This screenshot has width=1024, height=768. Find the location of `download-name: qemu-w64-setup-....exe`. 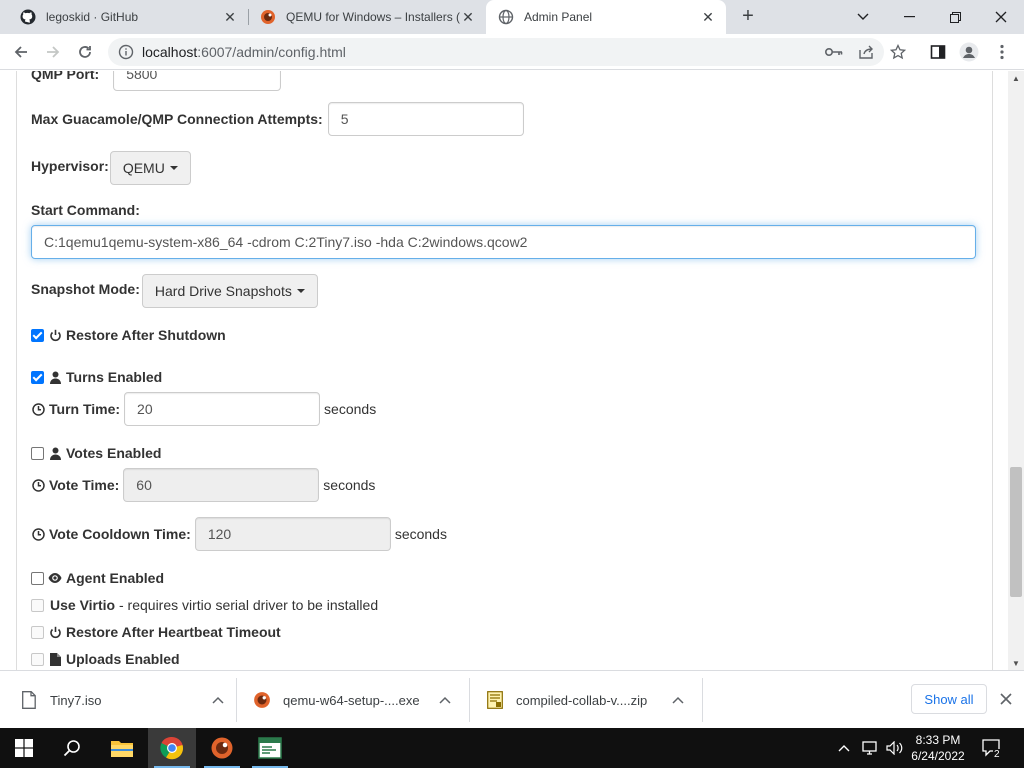

download-name: qemu-w64-setup-....exe is located at coordinates (351, 700).